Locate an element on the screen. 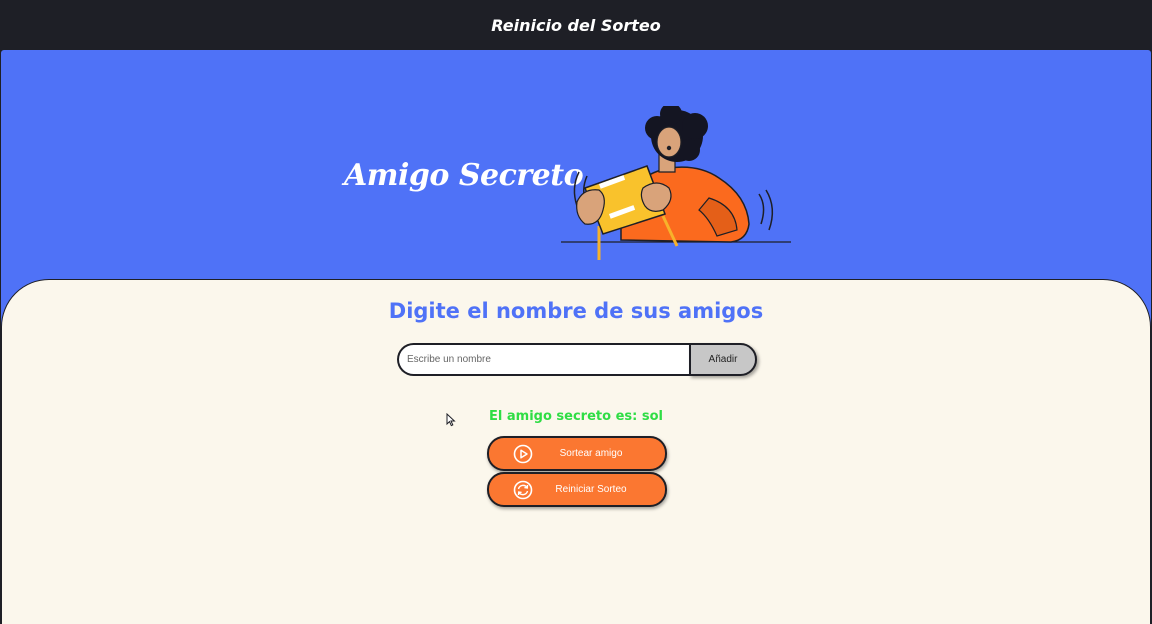 This screenshot has height=624, width=1152. reset-draw-label: Reiniciar Sorteo is located at coordinates (591, 489).